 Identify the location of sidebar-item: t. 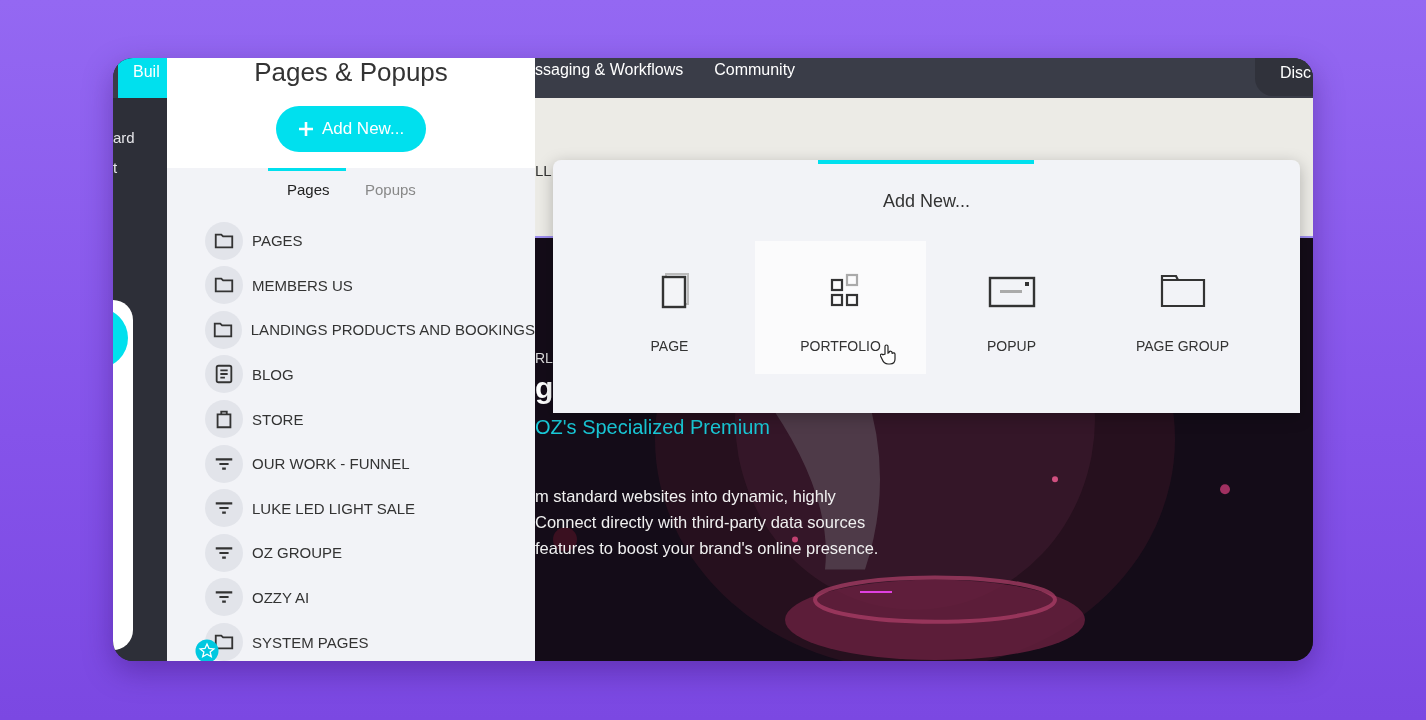
(115, 173).